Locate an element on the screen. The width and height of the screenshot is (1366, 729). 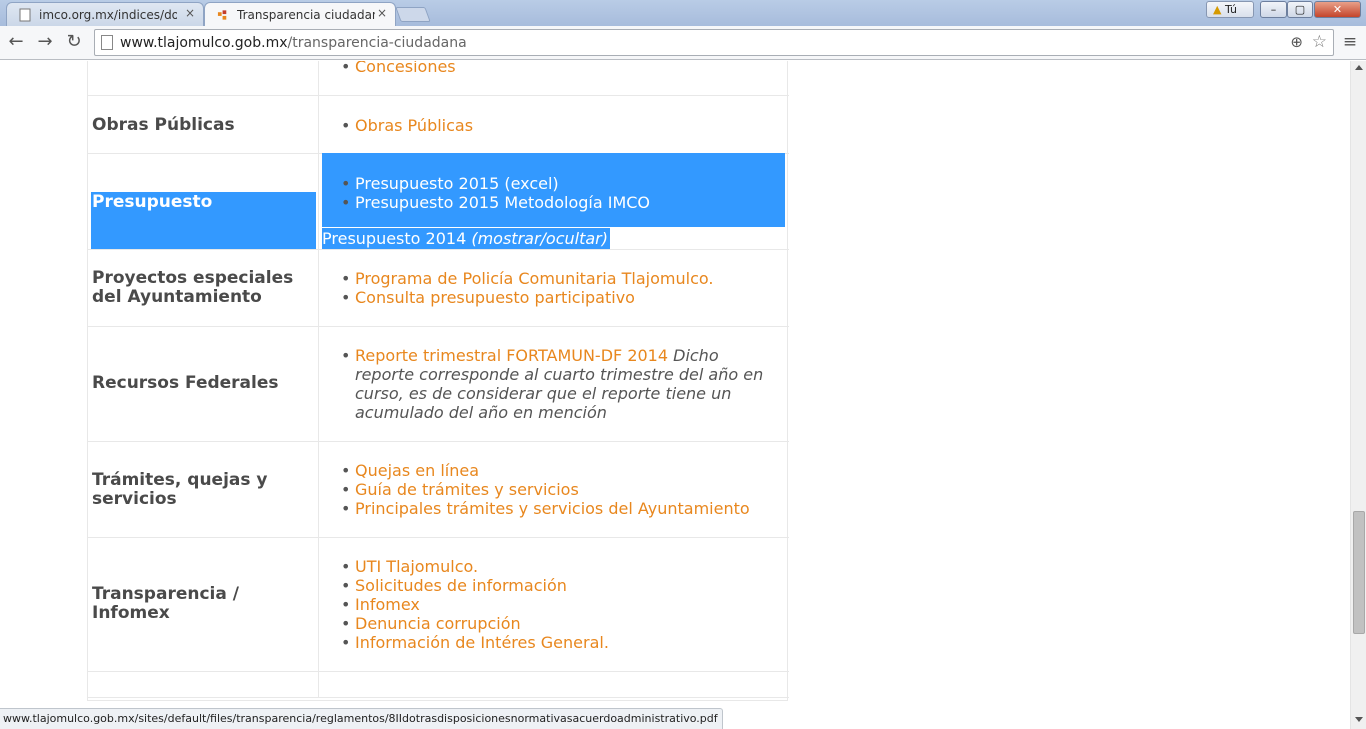
tab-transparencia: Transparencia ciudadana × is located at coordinates (300, 14).